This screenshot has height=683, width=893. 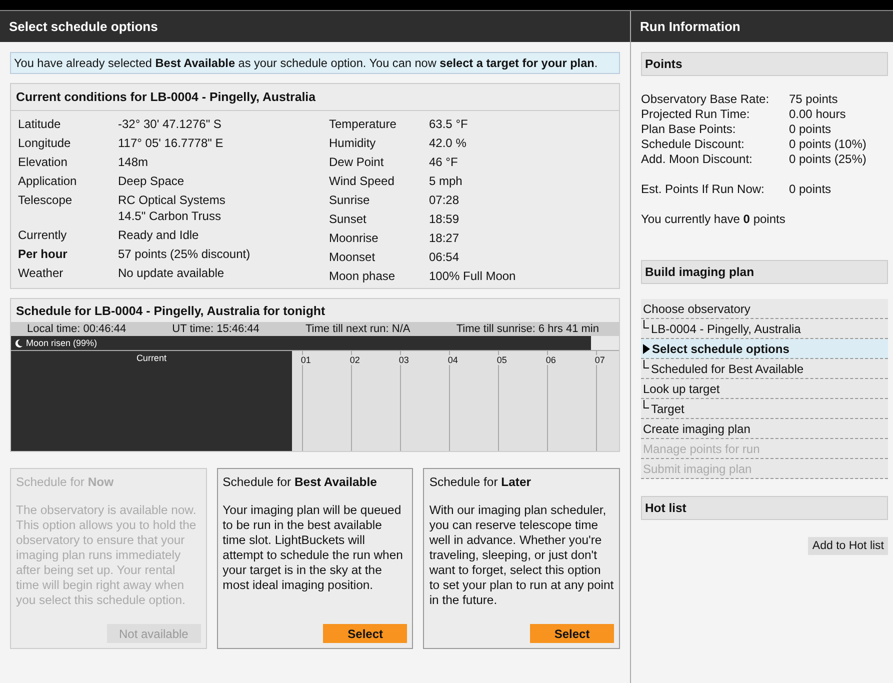 What do you see at coordinates (764, 329) in the screenshot?
I see `plan-step: LB-0004 - Pingelly, Australia` at bounding box center [764, 329].